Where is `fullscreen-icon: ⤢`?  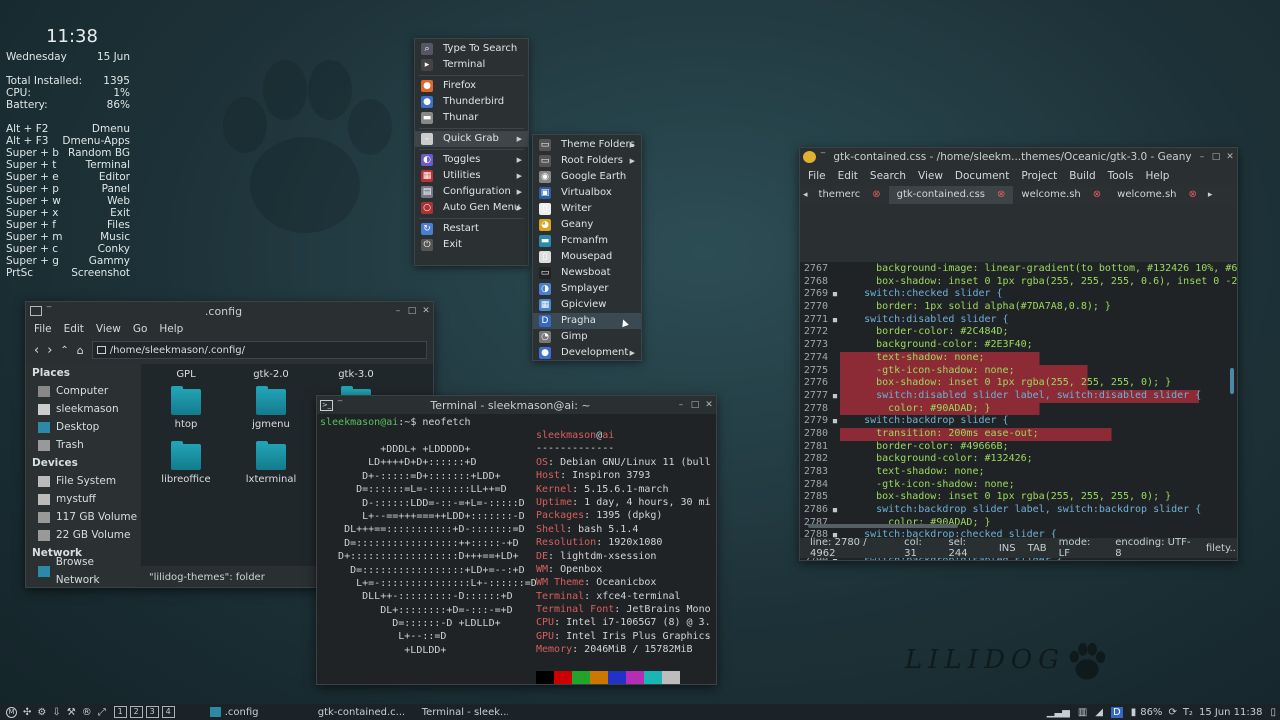
fullscreen-icon: ⤢ is located at coordinates (102, 712).